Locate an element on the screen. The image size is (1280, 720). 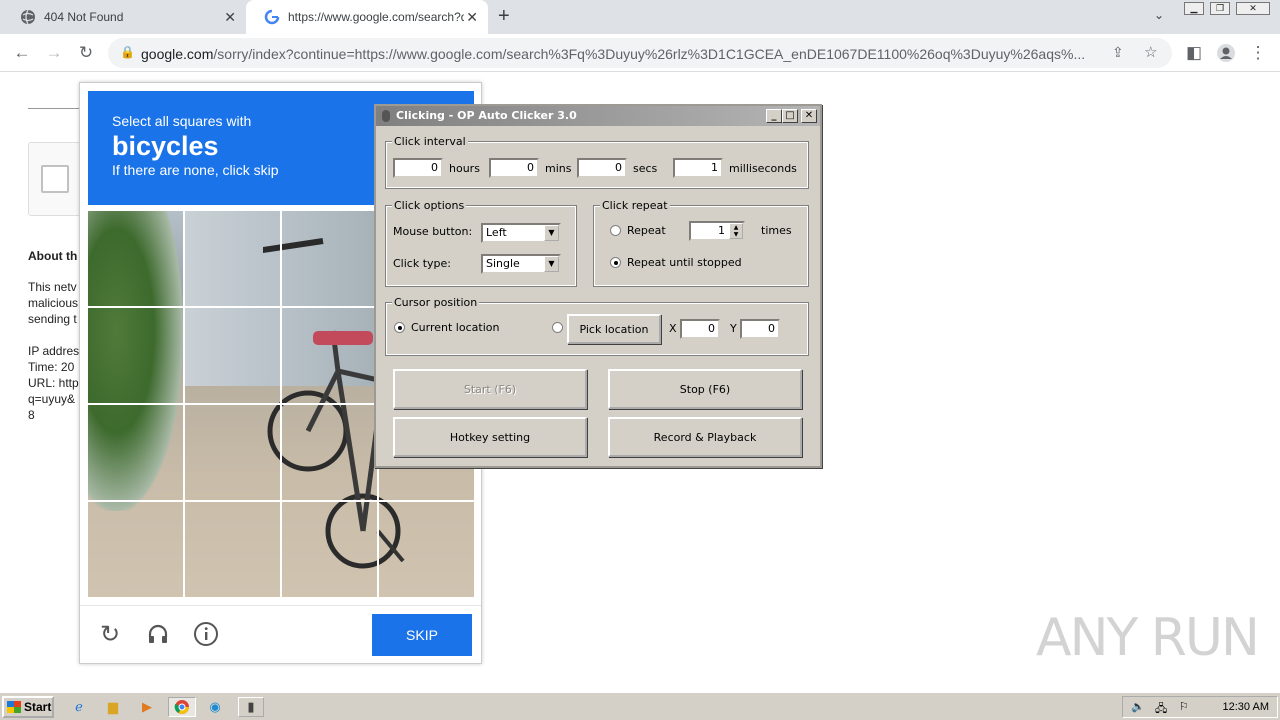
grid-line is located at coordinates (281, 501).